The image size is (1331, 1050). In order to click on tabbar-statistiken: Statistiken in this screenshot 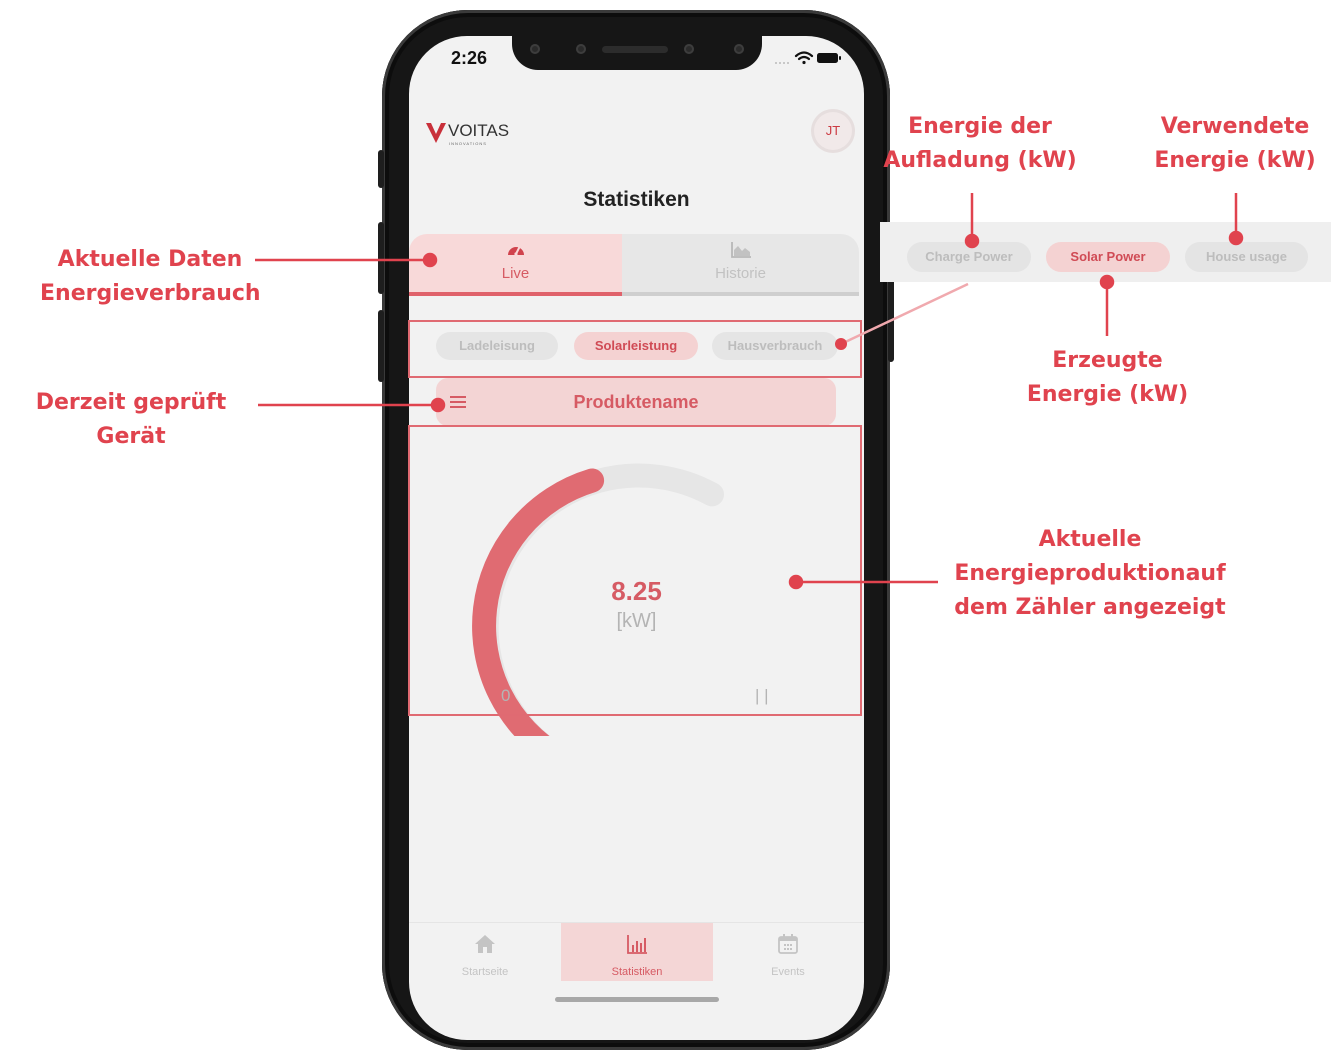, I will do `click(637, 952)`.